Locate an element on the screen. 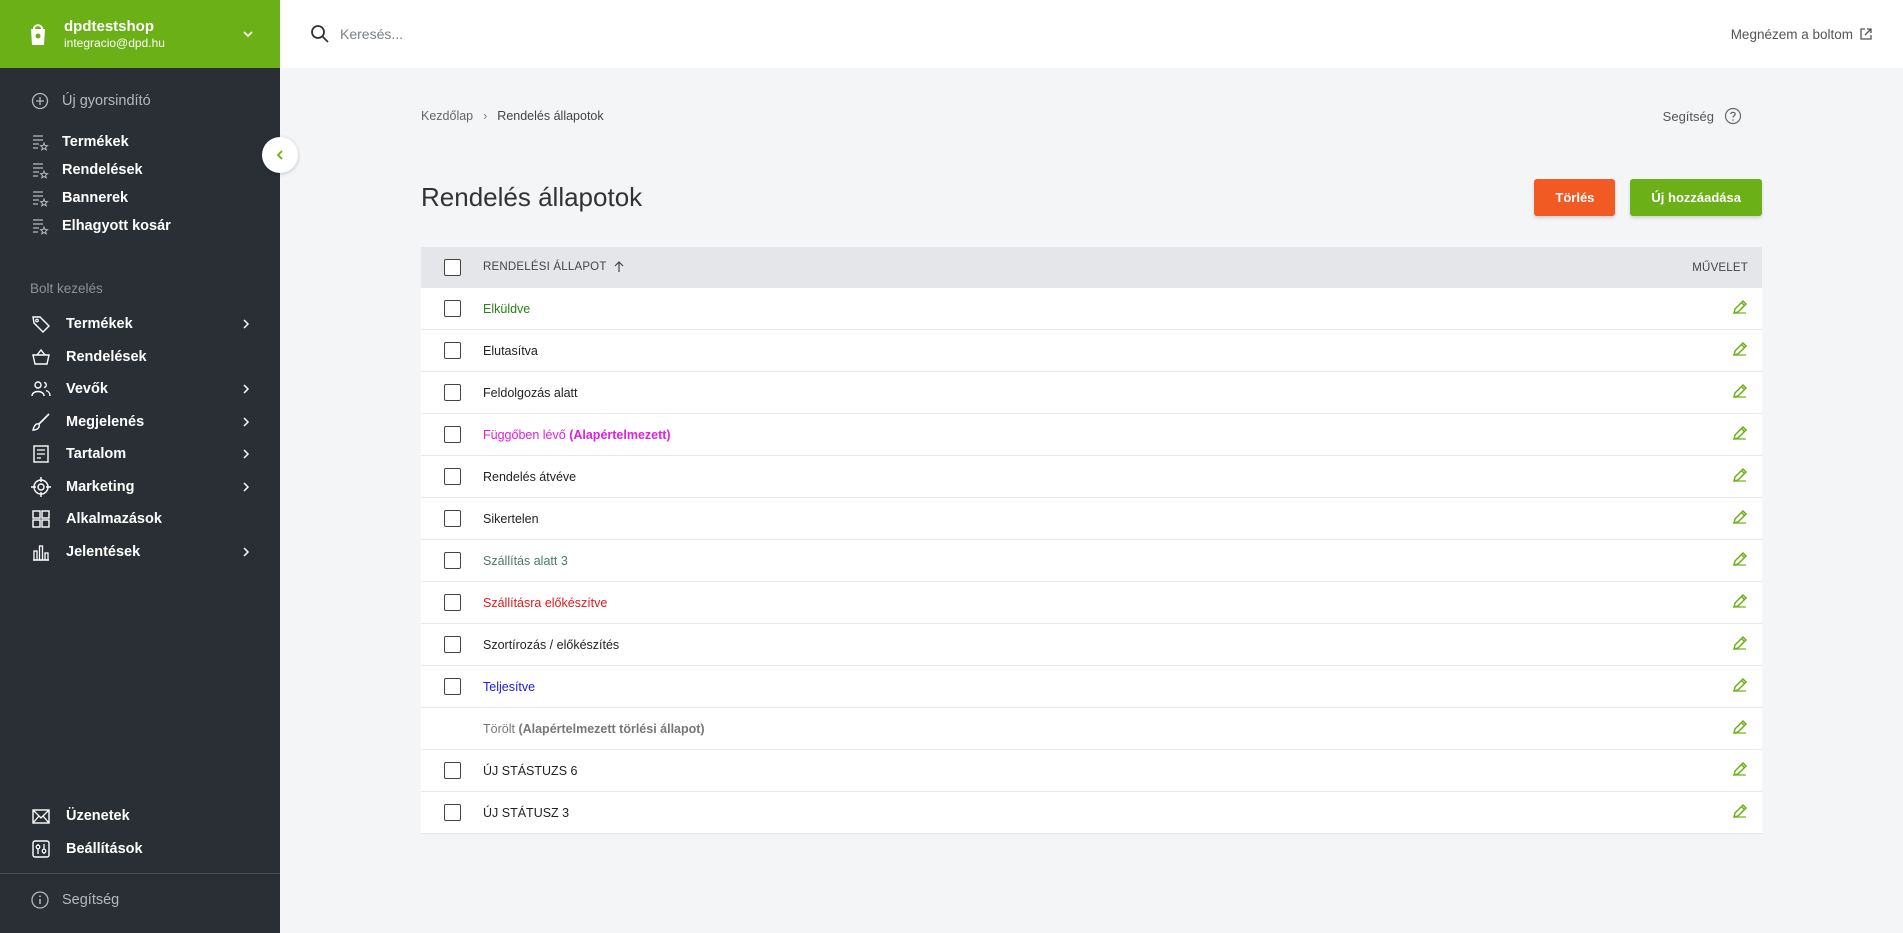  status-name: Rendelés átvéve is located at coordinates (529, 477).